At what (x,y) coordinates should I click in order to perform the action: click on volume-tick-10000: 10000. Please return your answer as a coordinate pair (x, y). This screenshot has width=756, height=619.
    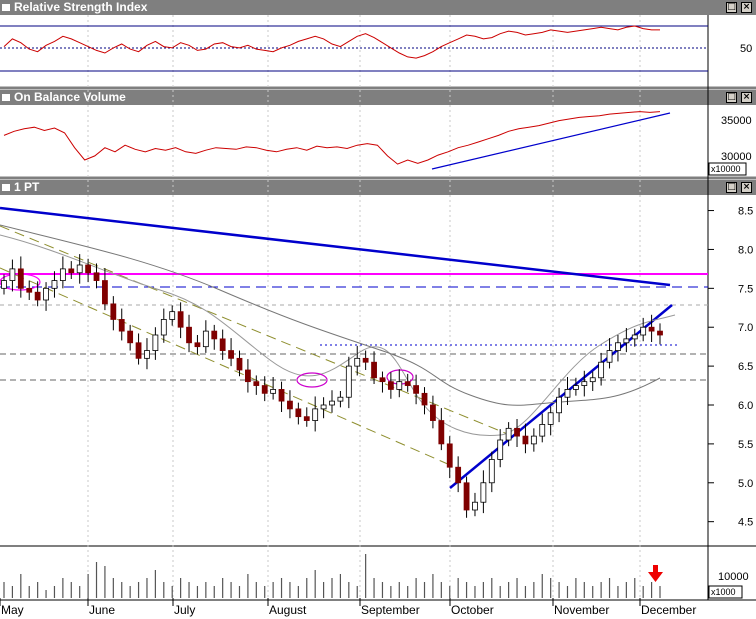
    Looking at the image, I should click on (733, 577).